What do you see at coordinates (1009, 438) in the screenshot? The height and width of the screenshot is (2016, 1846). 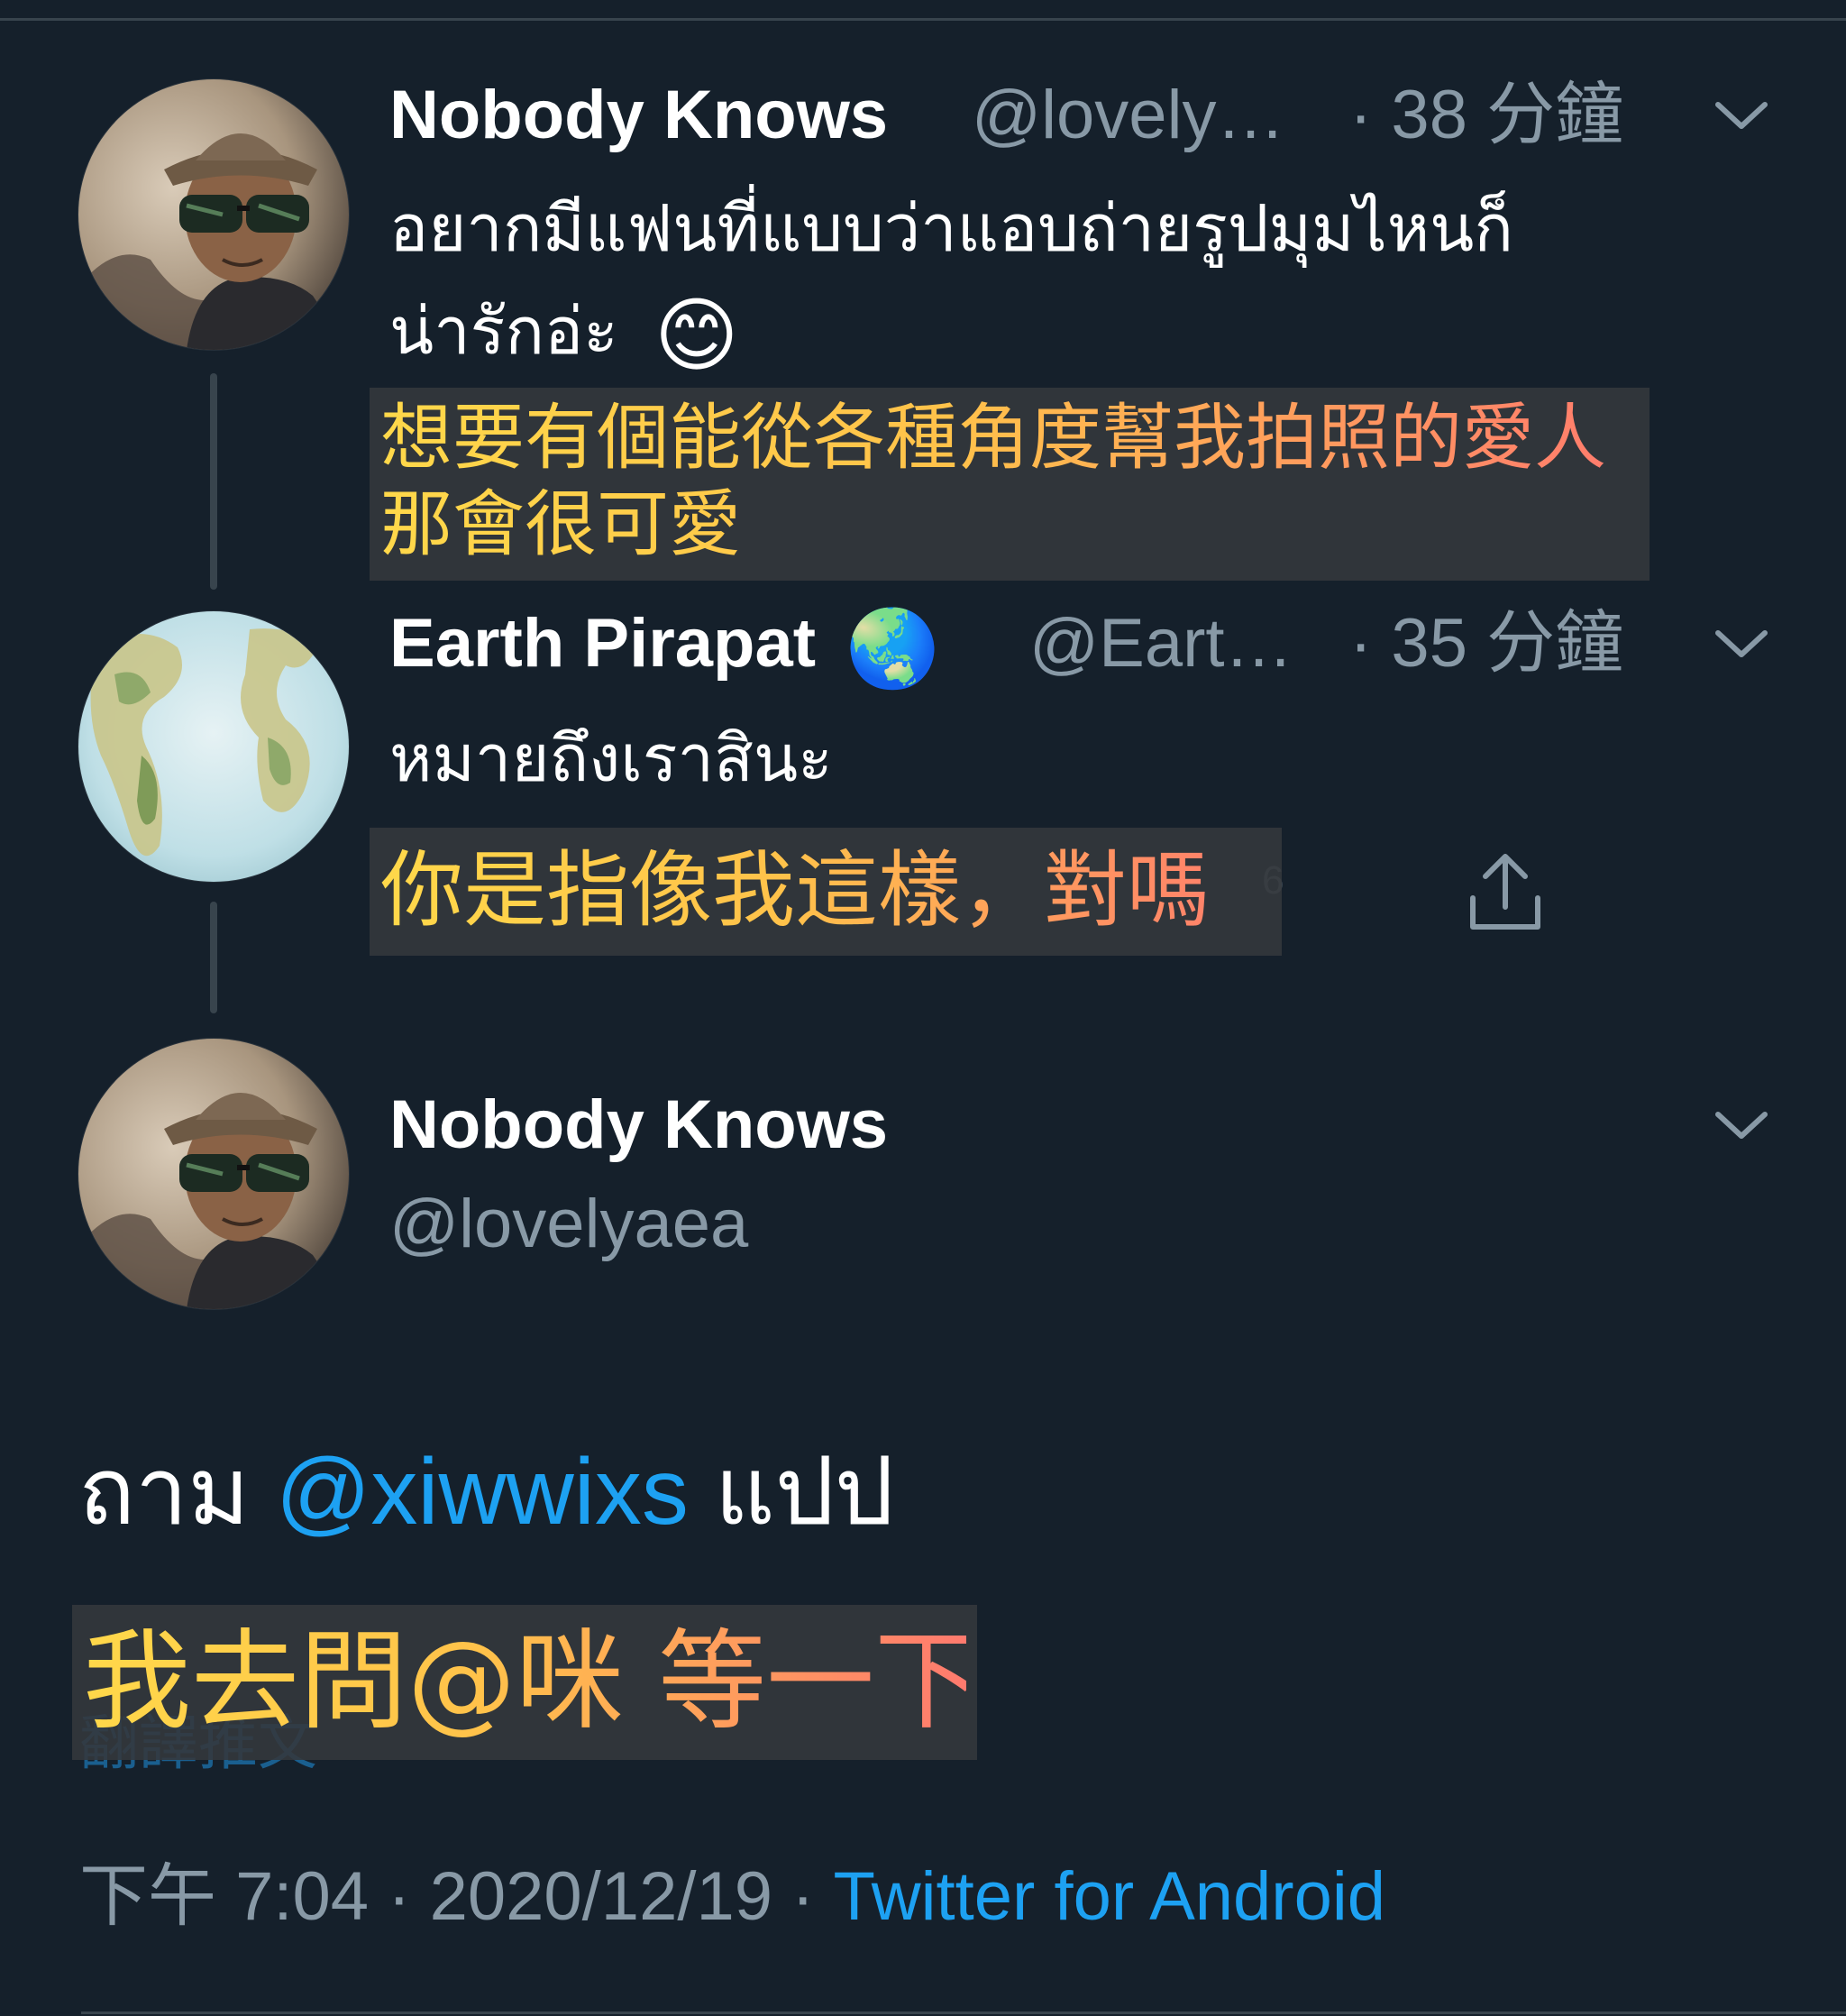 I see `caption-line-1: 想要有個能從各種角度幫我拍照的愛人` at bounding box center [1009, 438].